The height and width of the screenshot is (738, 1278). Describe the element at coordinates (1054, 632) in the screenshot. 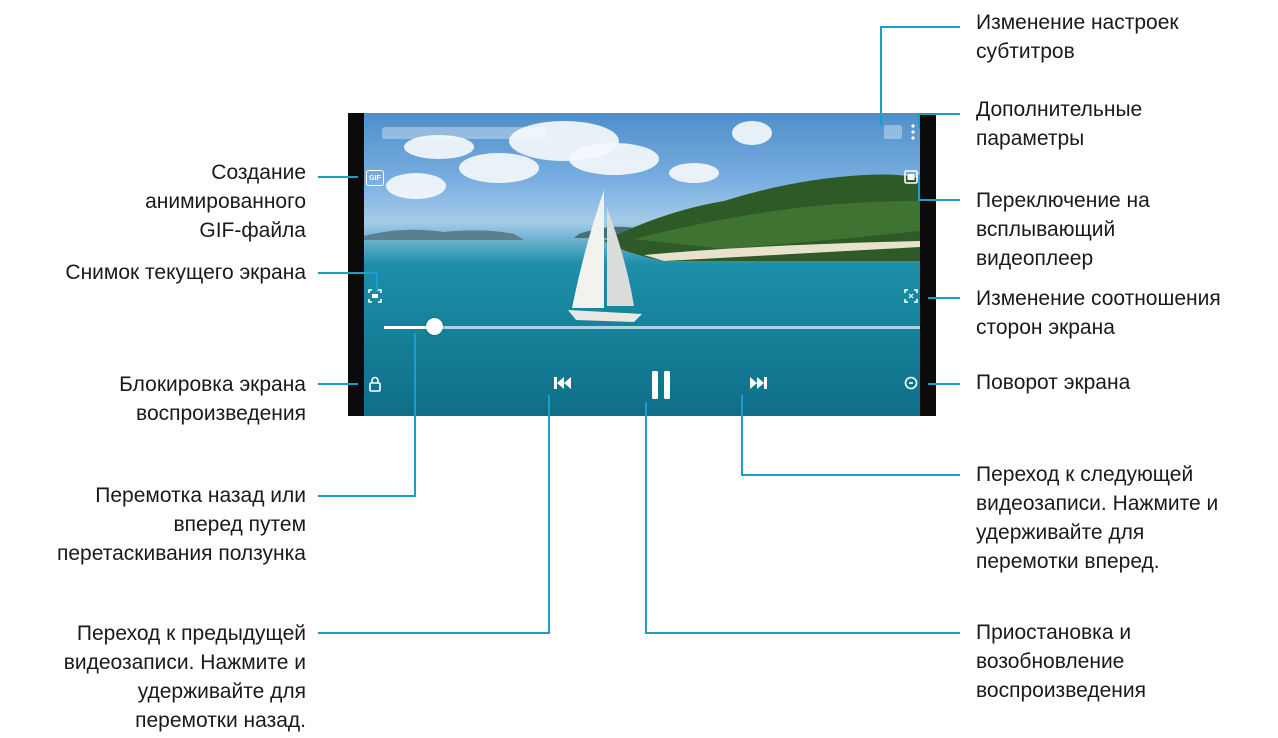

I see `callout-line: Приостановка и` at that location.